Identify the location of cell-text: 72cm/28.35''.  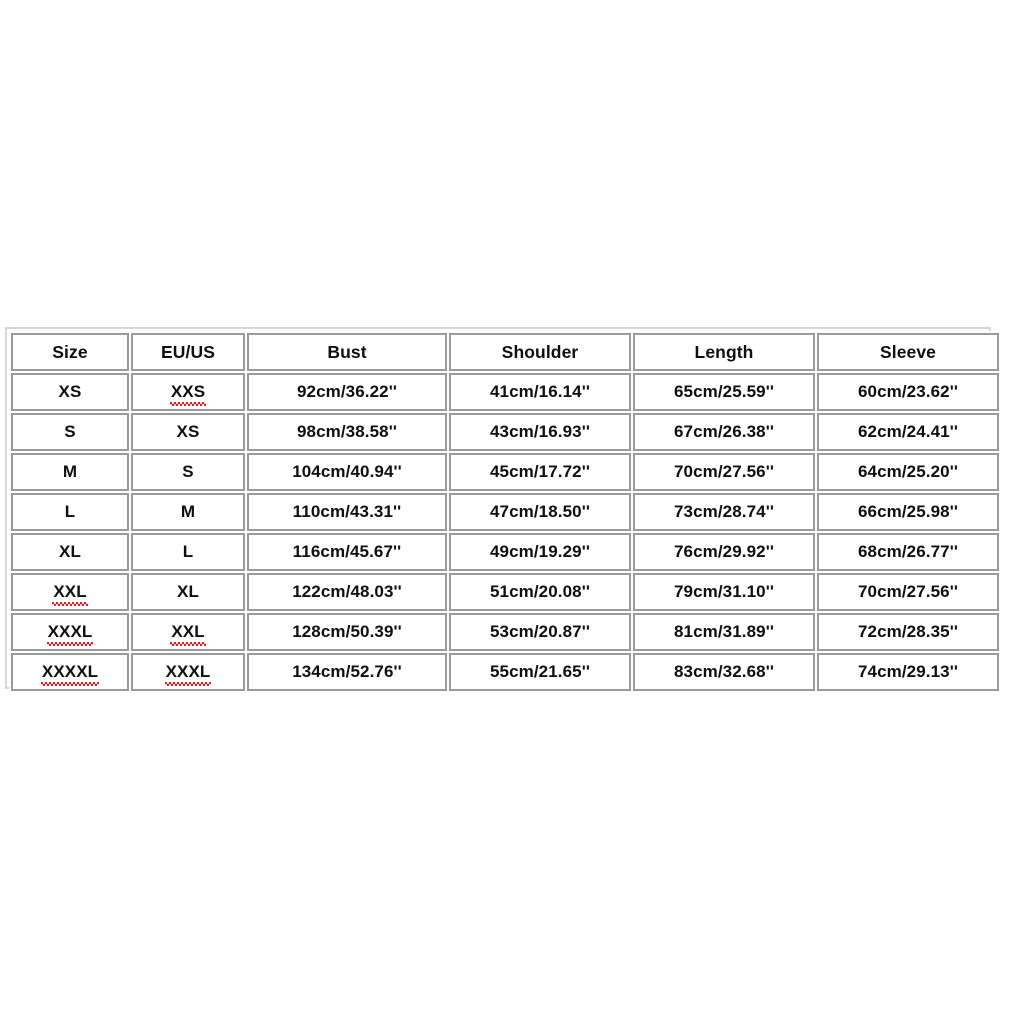
(908, 631).